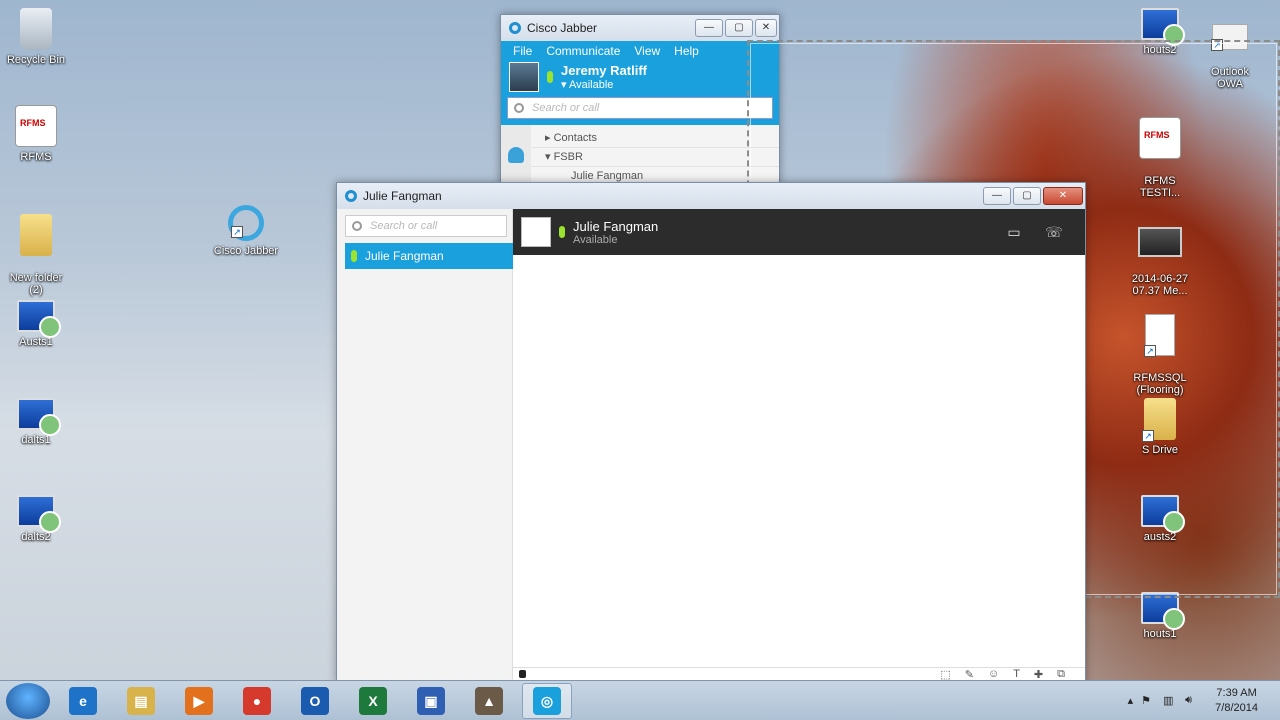 The height and width of the screenshot is (720, 1280). I want to click on outlook-icon: O, so click(315, 700).